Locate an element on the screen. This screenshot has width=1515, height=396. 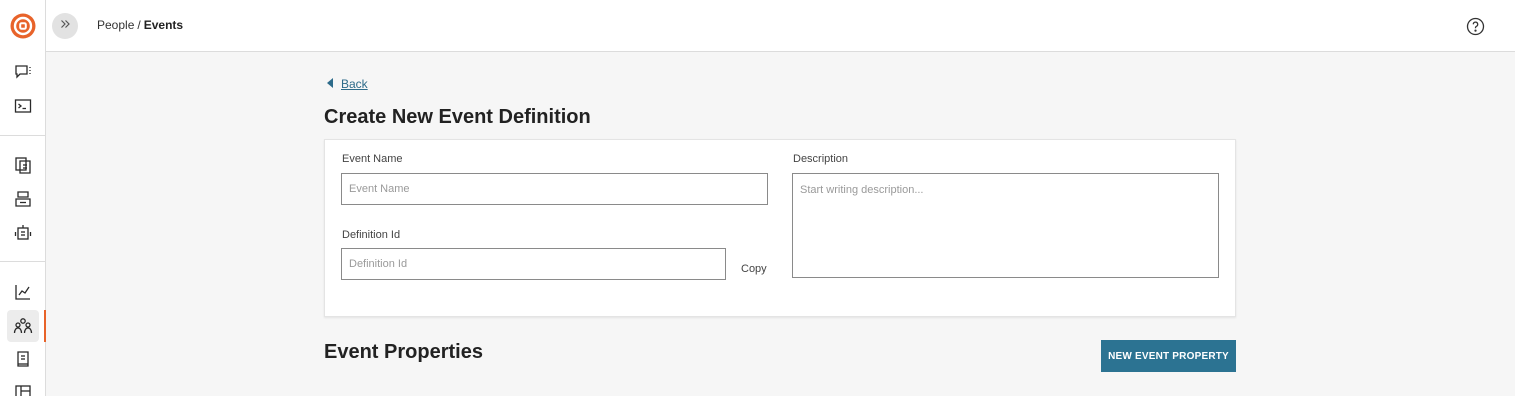
top-bar: People / Events is located at coordinates (780, 26).